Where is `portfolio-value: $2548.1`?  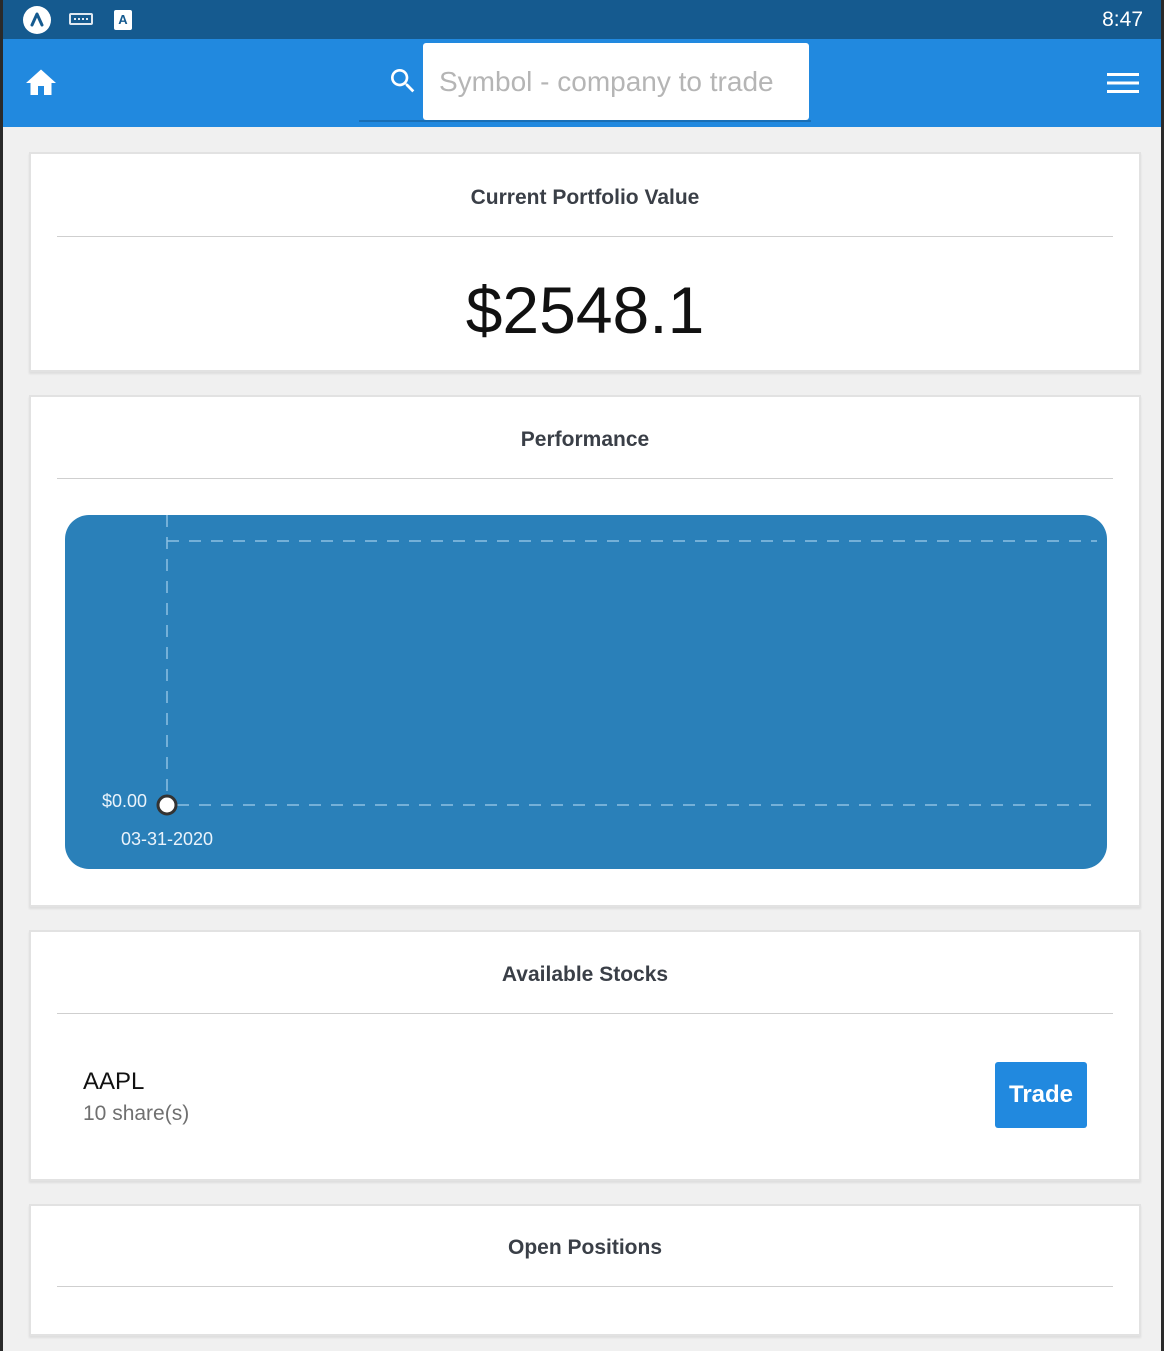
portfolio-value: $2548.1 is located at coordinates (585, 310).